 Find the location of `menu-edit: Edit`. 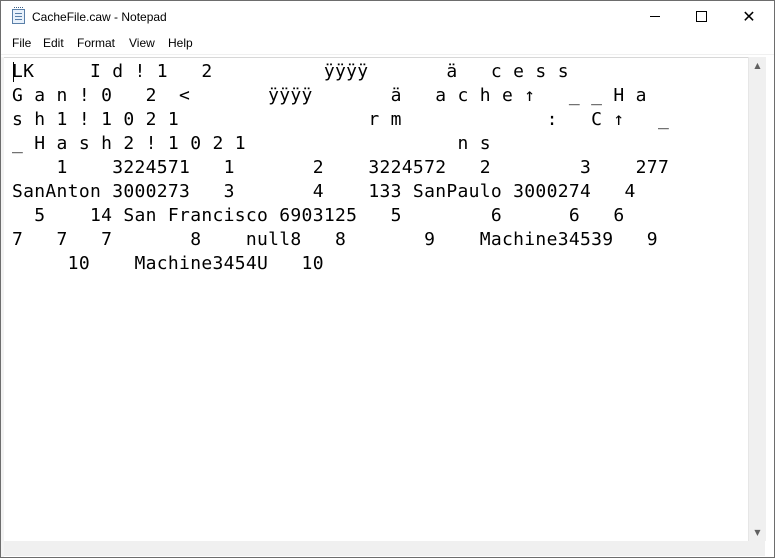

menu-edit: Edit is located at coordinates (53, 43).